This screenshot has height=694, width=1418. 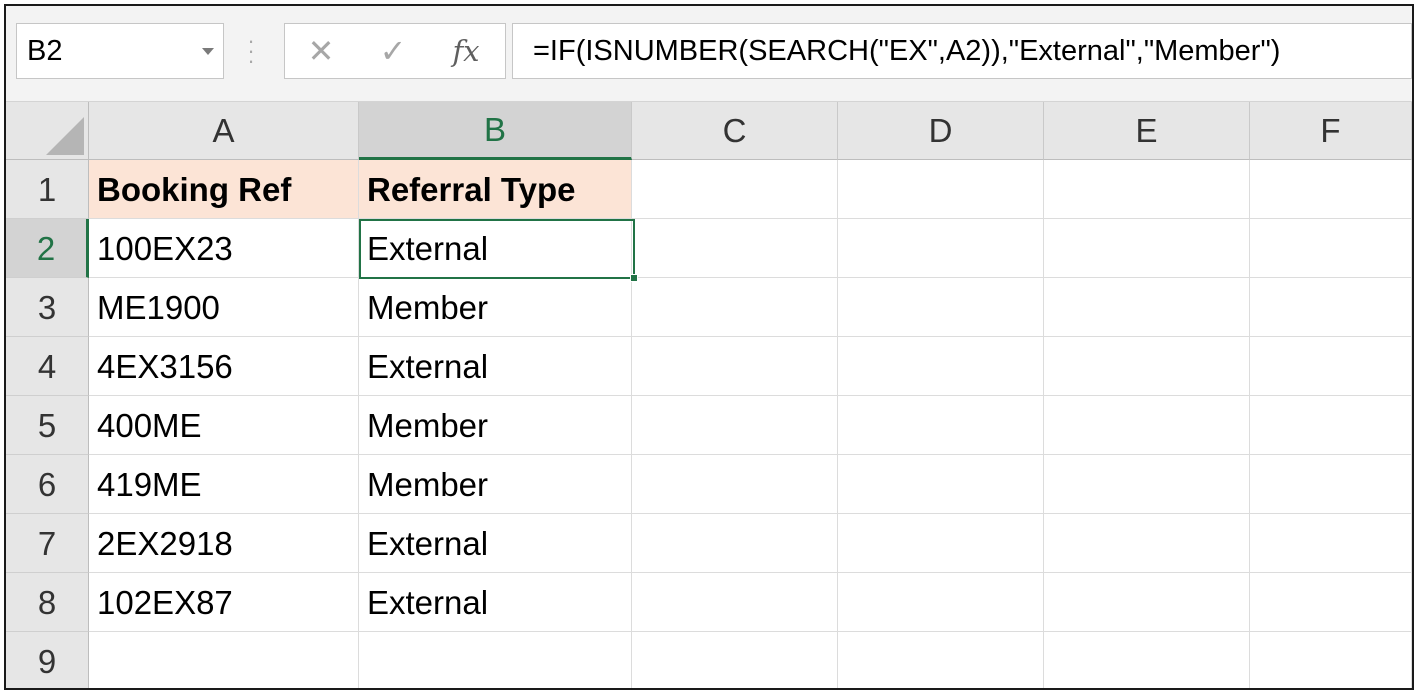 What do you see at coordinates (495, 660) in the screenshot?
I see `cell-b9` at bounding box center [495, 660].